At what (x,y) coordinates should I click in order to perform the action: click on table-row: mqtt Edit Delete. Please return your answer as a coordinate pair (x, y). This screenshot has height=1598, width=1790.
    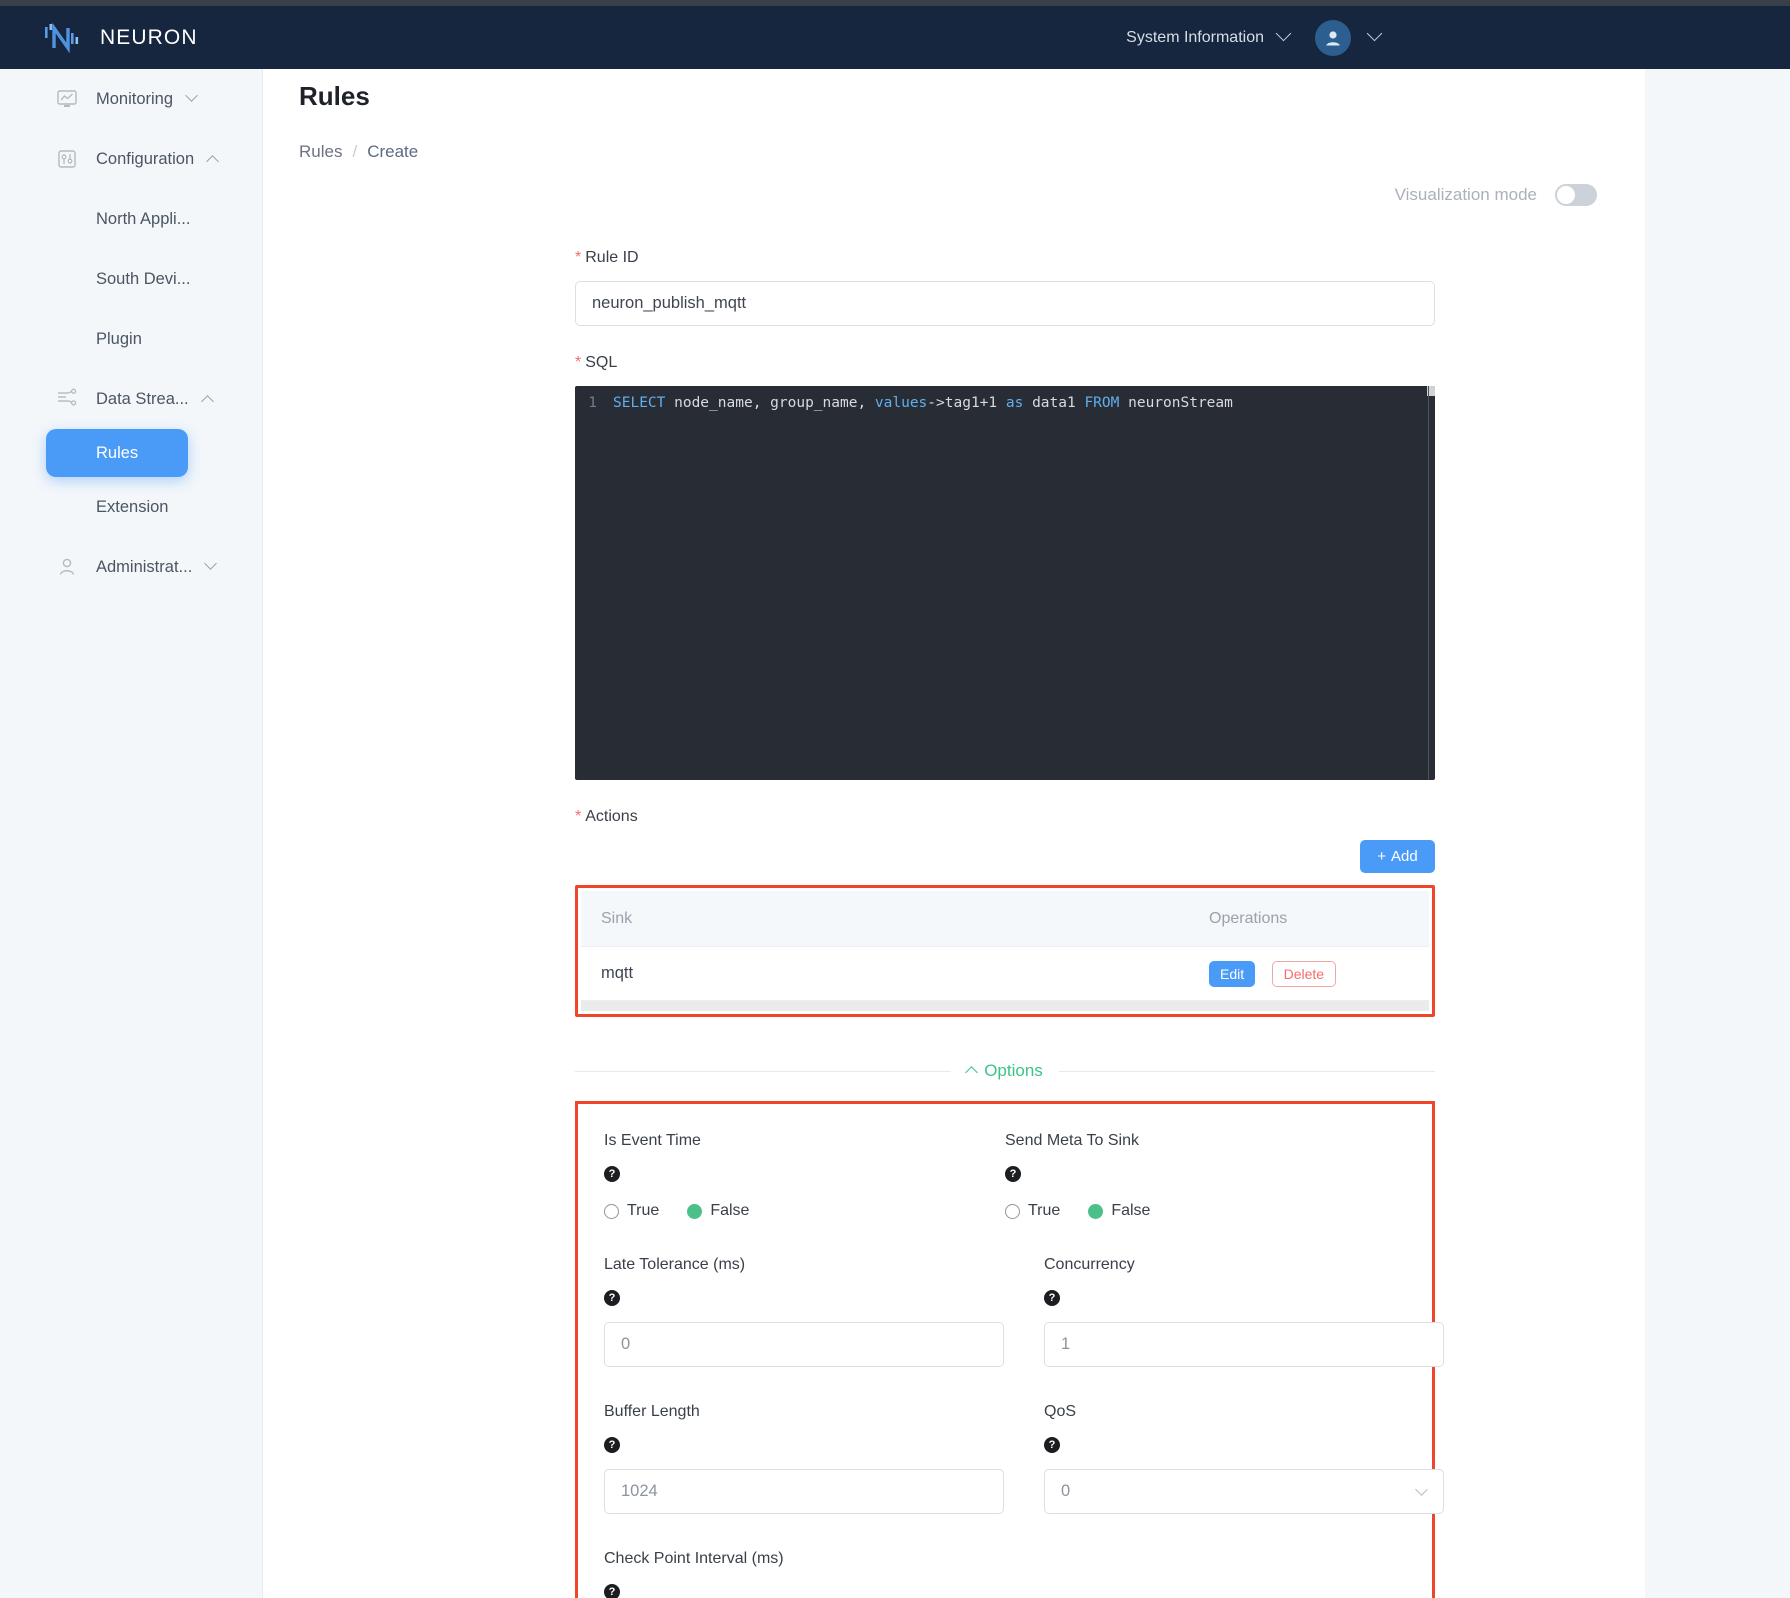
    Looking at the image, I should click on (1005, 974).